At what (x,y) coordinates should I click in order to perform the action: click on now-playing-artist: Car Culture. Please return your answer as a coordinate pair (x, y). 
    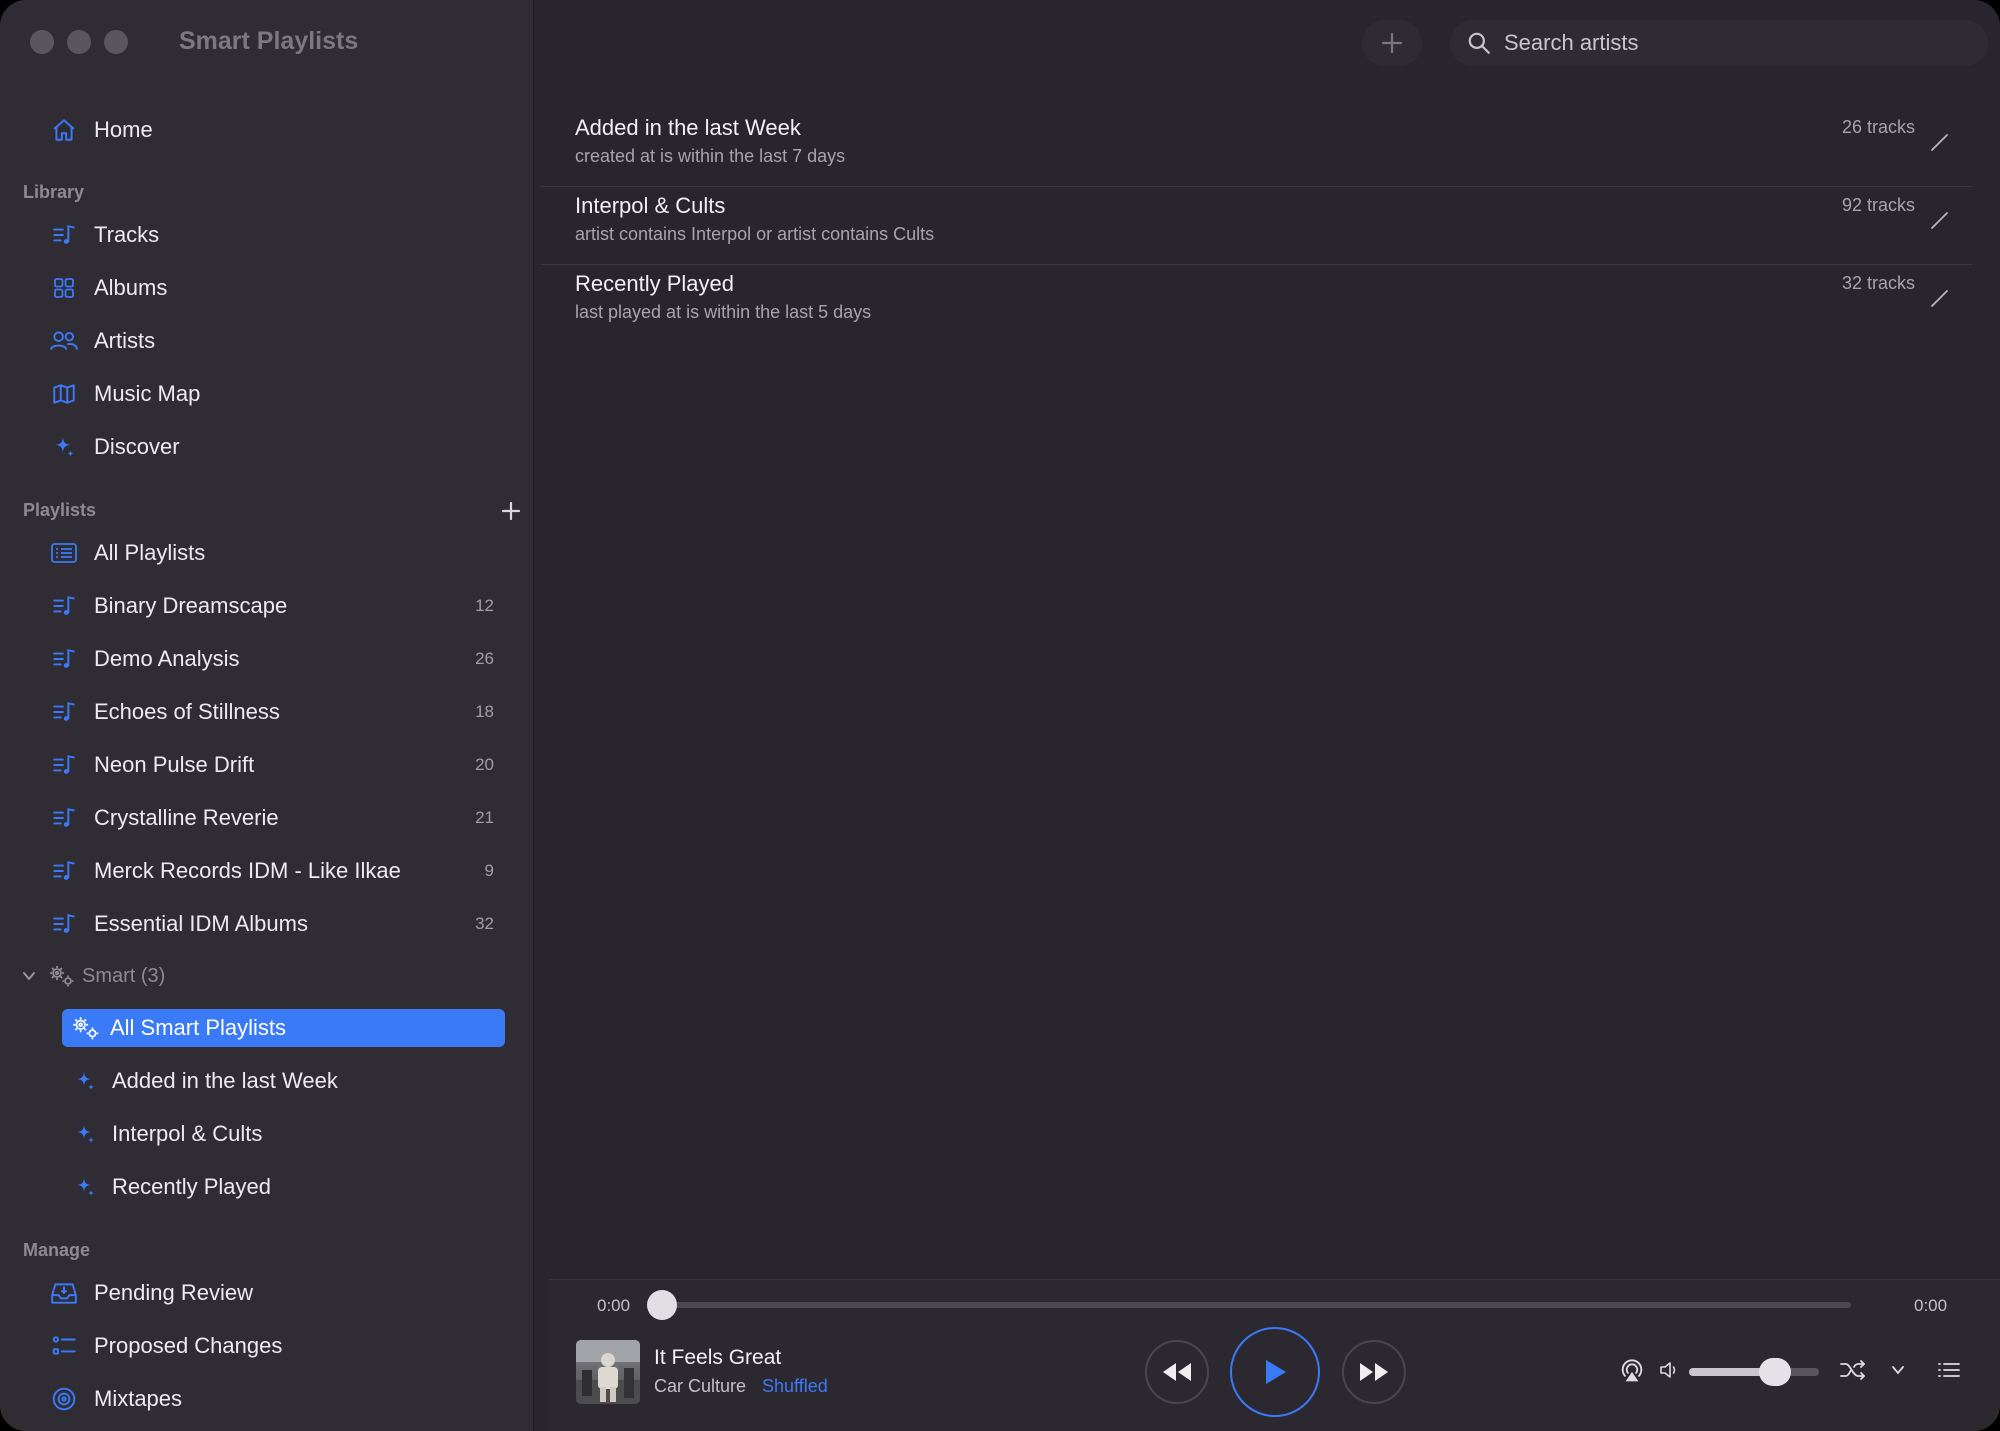
    Looking at the image, I should click on (700, 1386).